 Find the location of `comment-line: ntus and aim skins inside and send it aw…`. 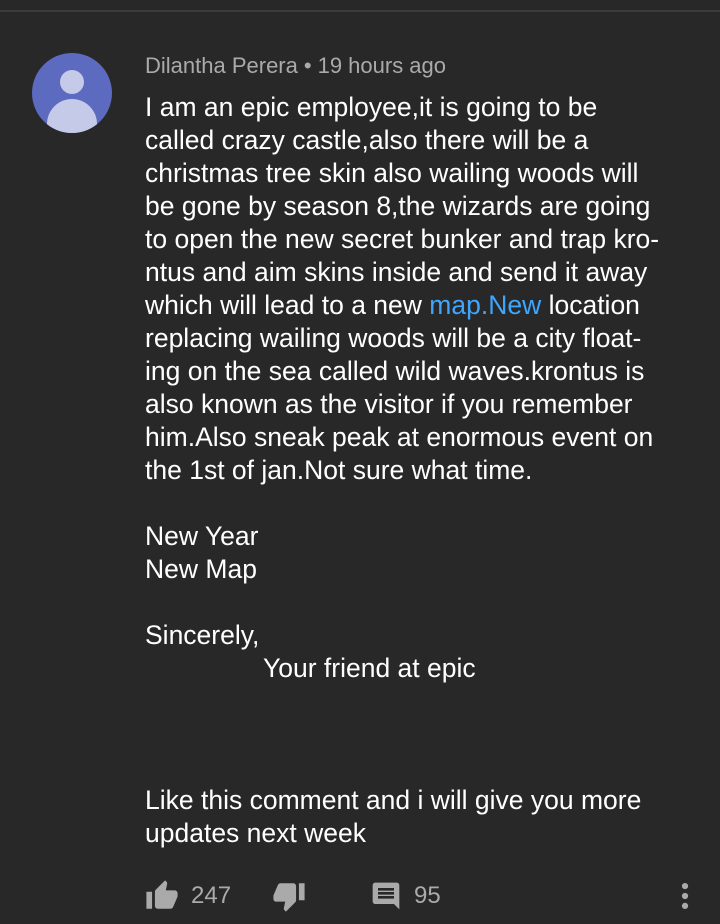

comment-line: ntus and aim skins inside and send it aw… is located at coordinates (396, 272).